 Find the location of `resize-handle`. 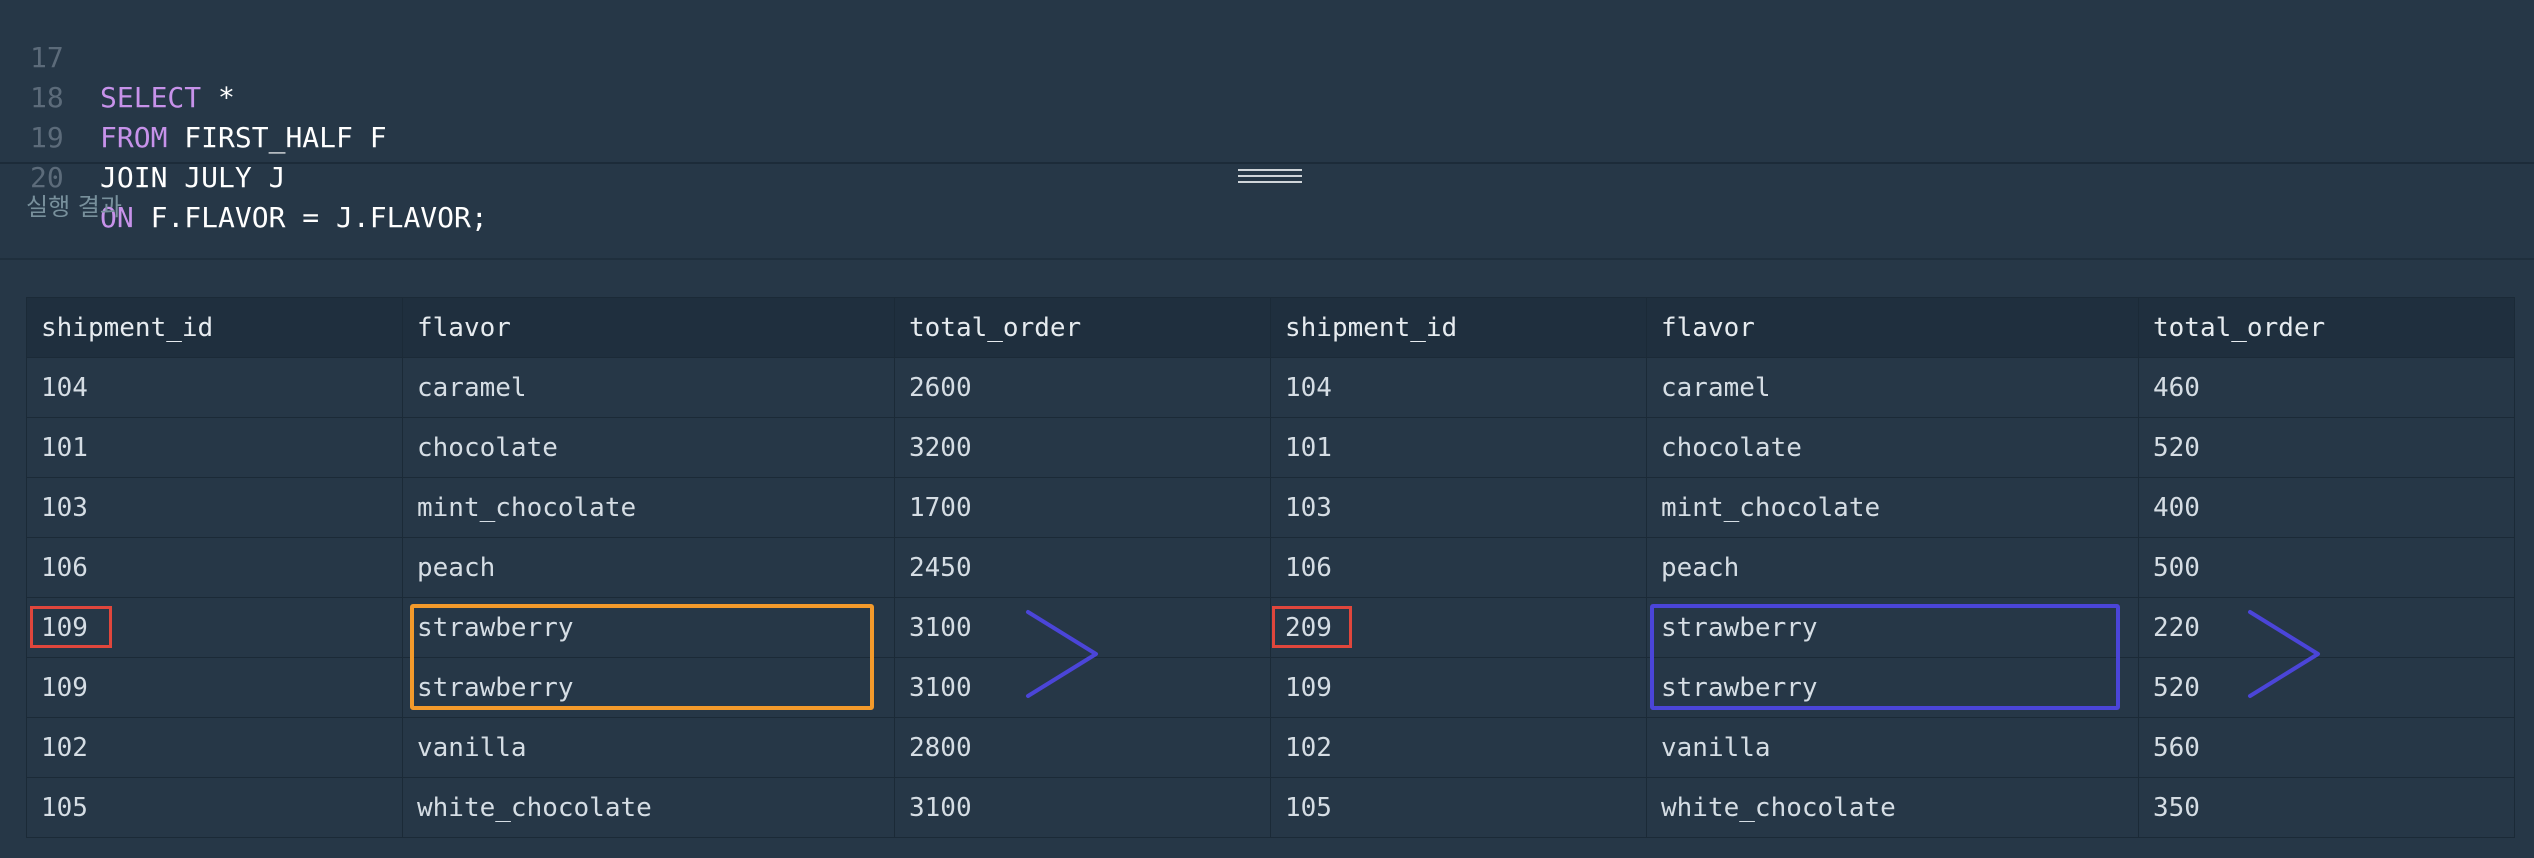

resize-handle is located at coordinates (1270, 178).